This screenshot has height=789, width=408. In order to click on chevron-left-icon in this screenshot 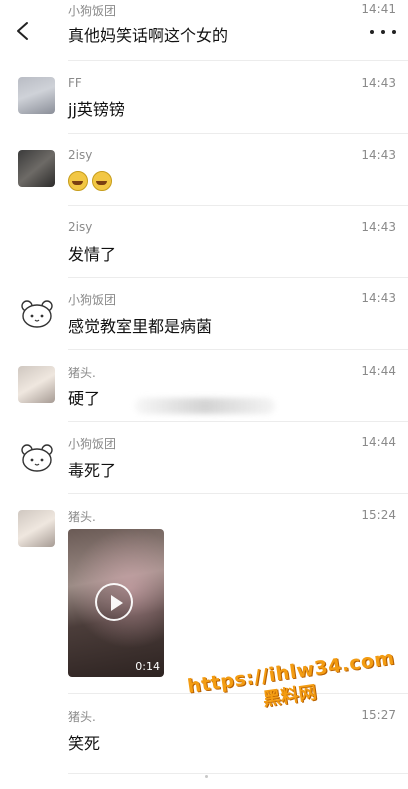, I will do `click(22, 31)`.